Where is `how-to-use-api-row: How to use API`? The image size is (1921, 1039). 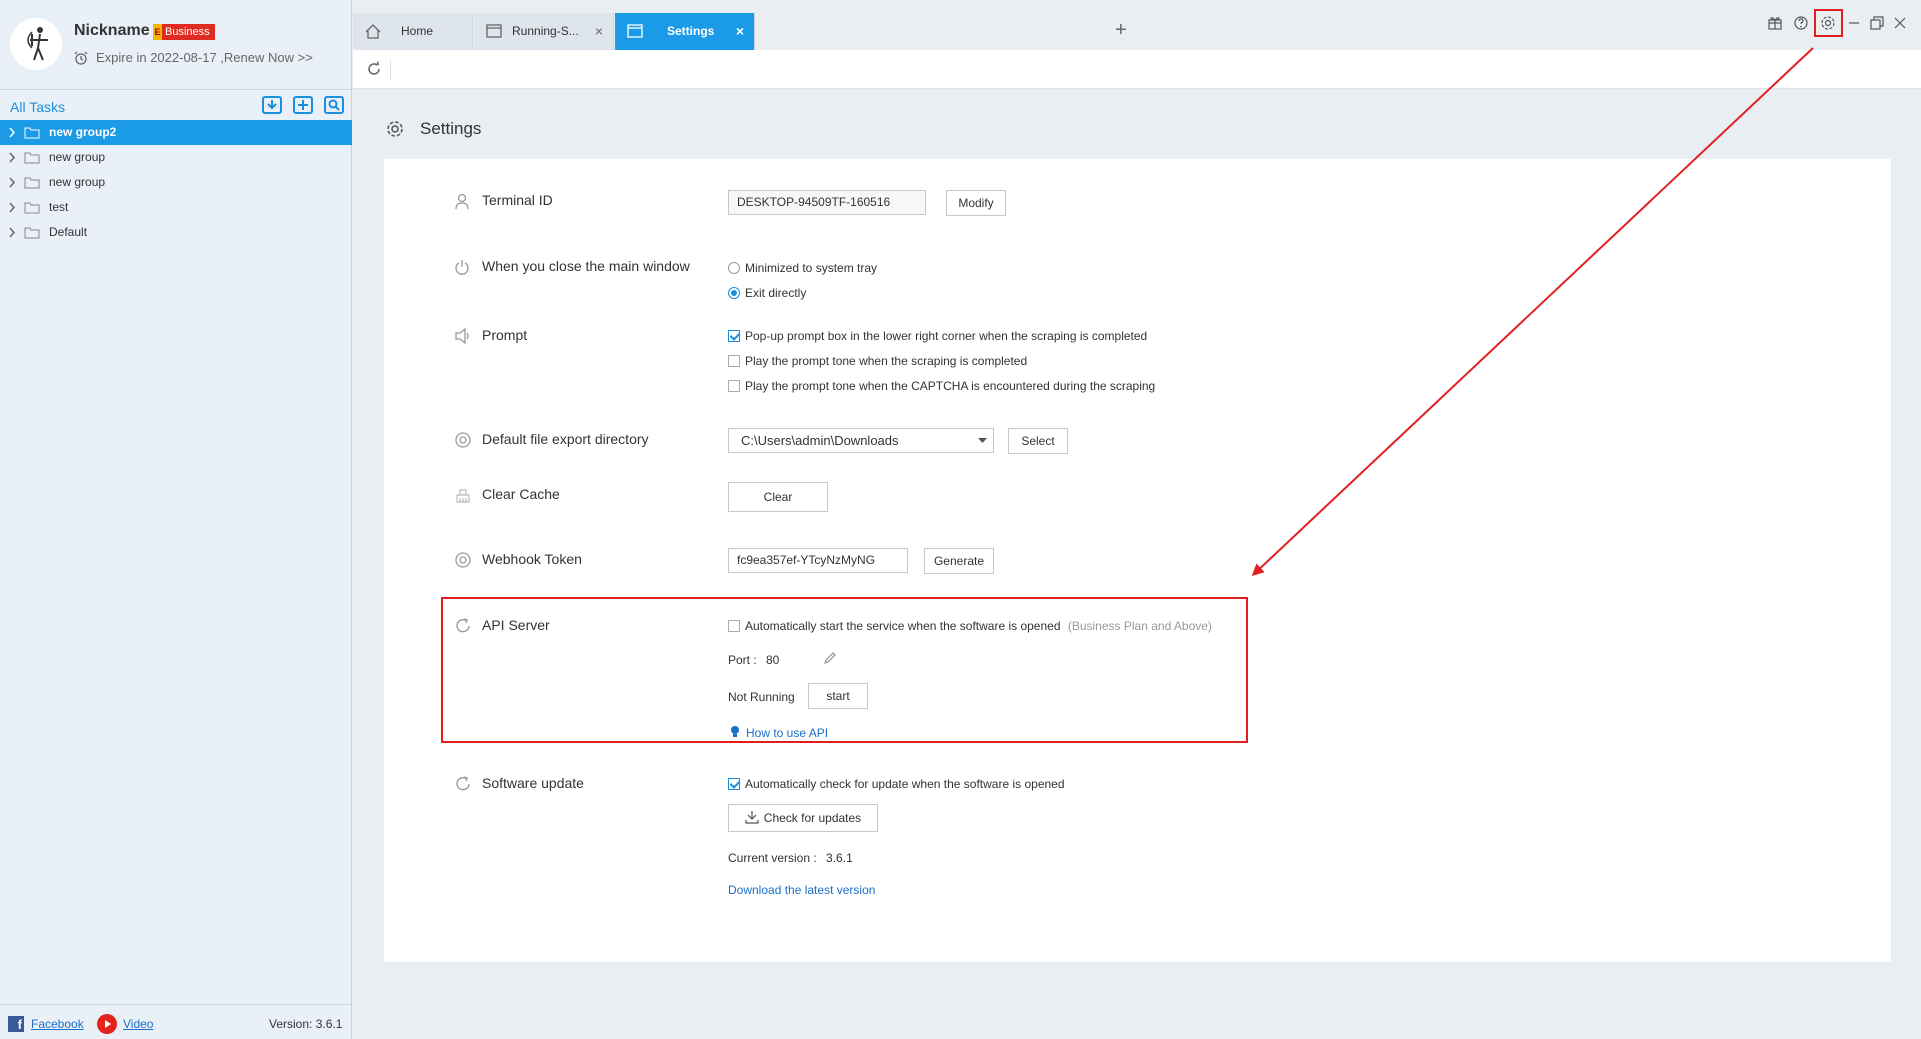 how-to-use-api-row: How to use API is located at coordinates (778, 732).